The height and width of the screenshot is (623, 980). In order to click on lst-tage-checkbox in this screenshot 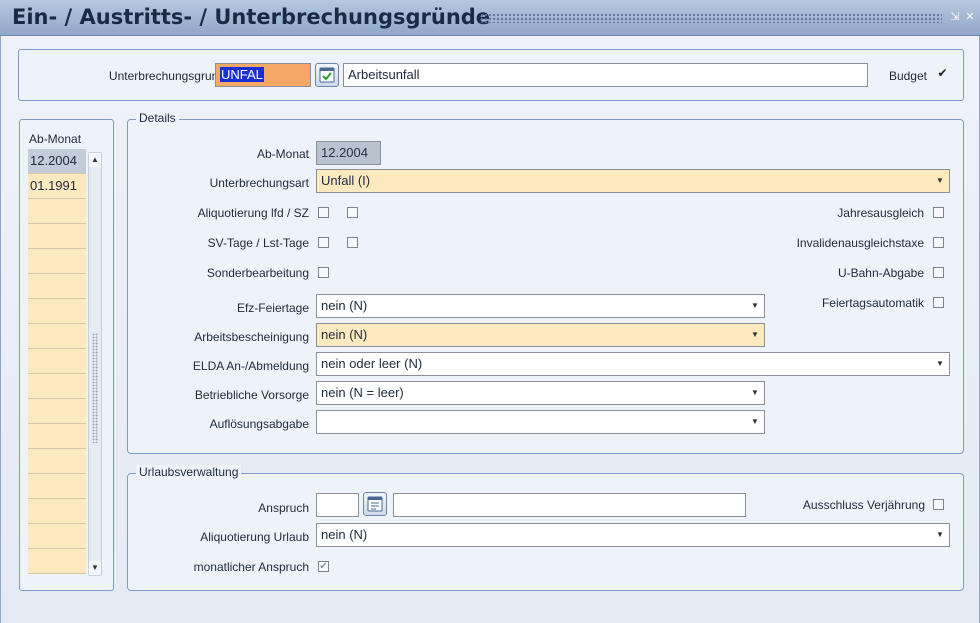, I will do `click(352, 242)`.